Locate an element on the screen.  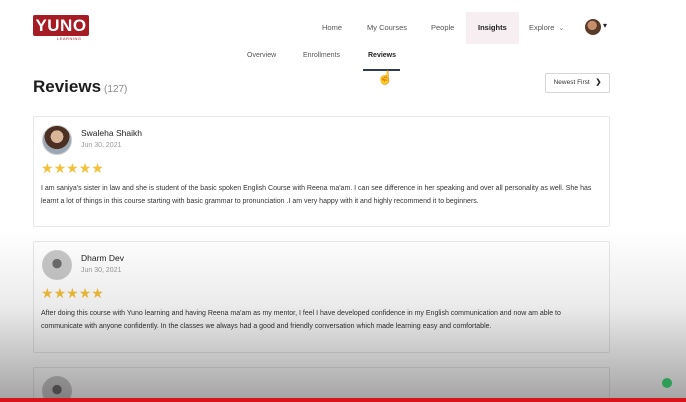
page-title-text: Reviews is located at coordinates (67, 86).